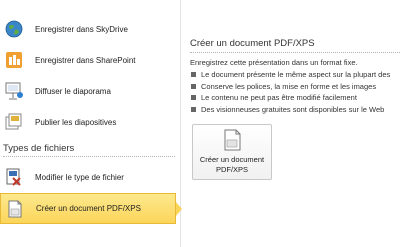 The width and height of the screenshot is (400, 247). Describe the element at coordinates (85, 60) in the screenshot. I see `save-to-sharepoint-label: Enregistrer dans SharePoint` at that location.